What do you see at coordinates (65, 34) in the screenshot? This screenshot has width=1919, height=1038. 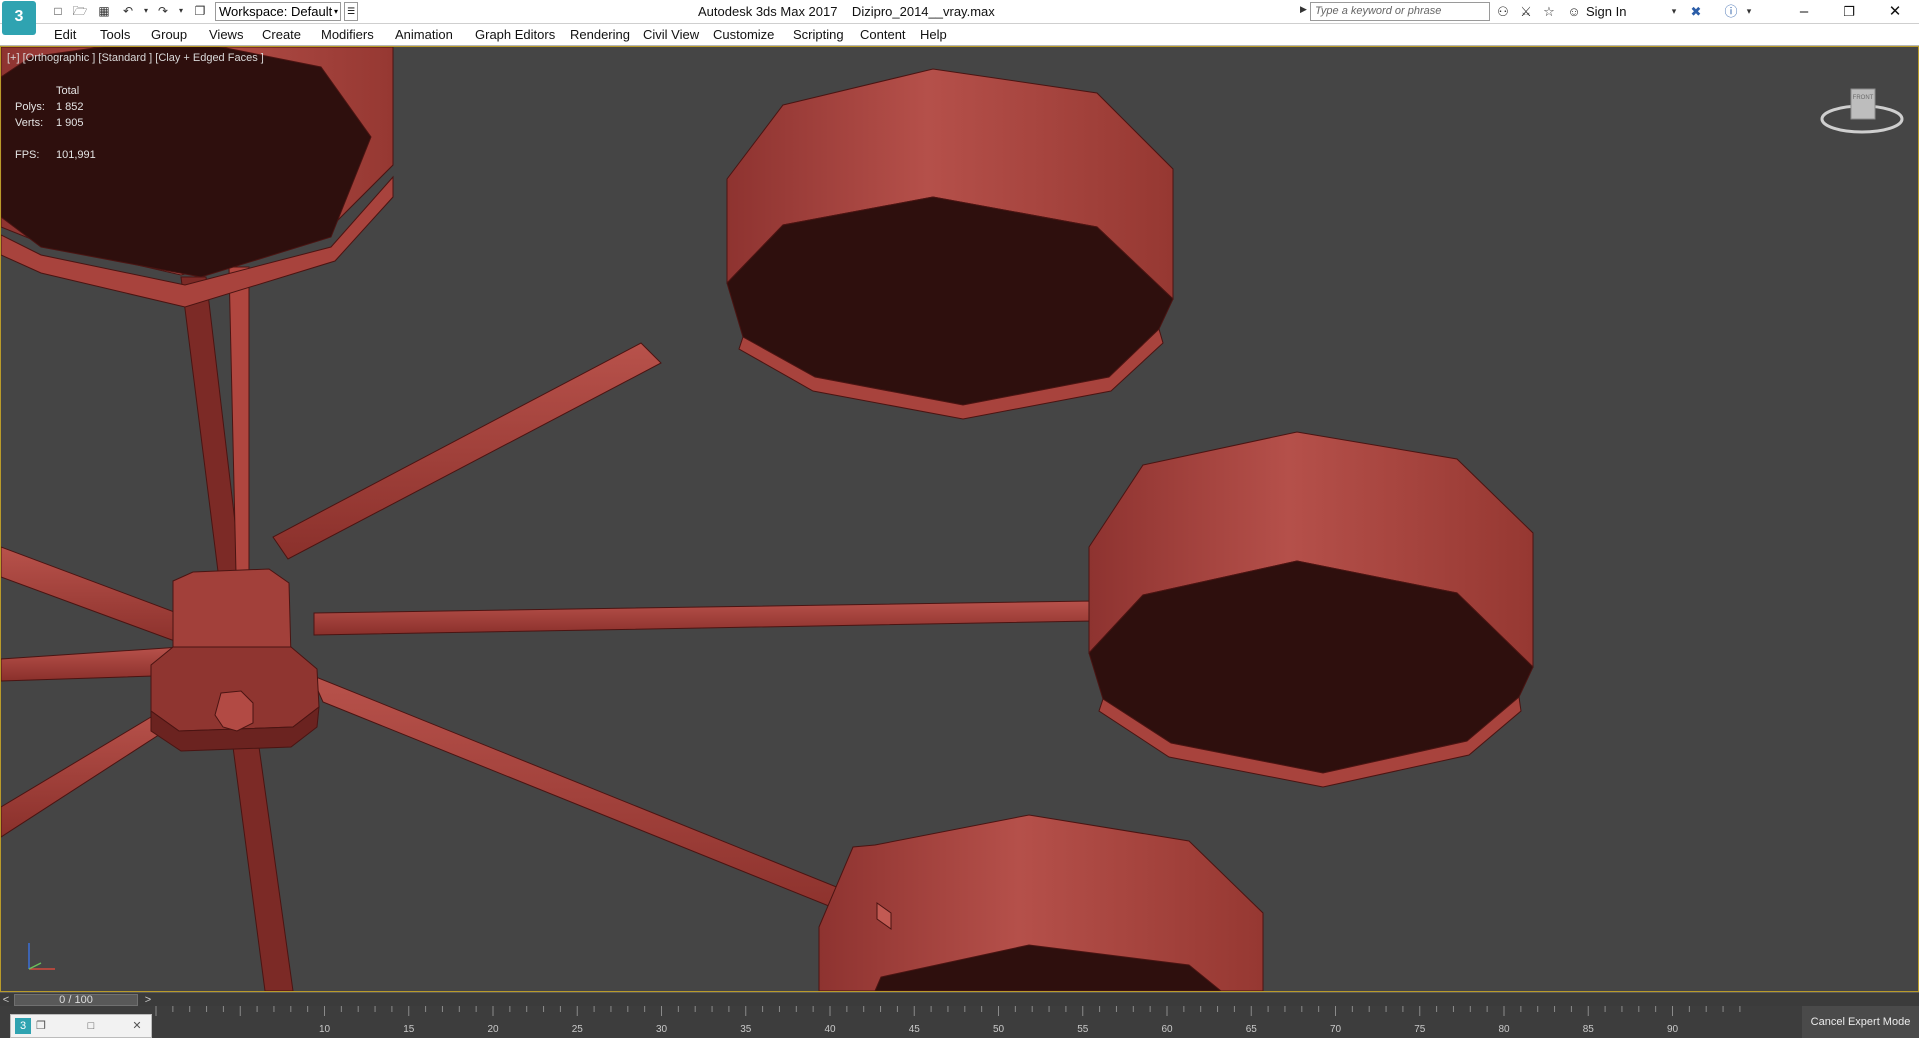 I see `menu-edit: Edit` at bounding box center [65, 34].